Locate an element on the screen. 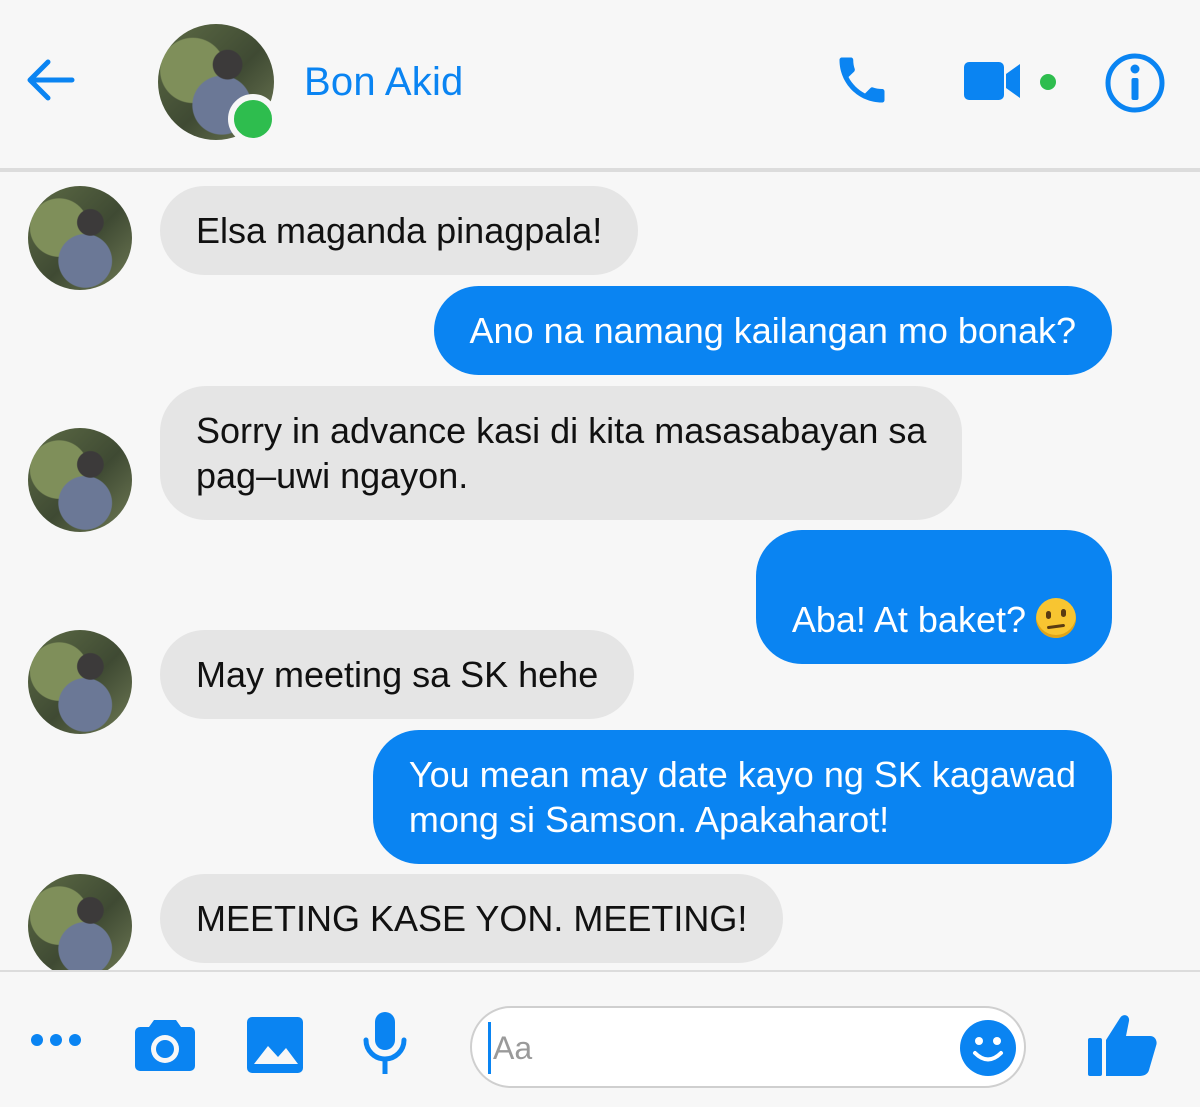  video-active-dot is located at coordinates (1048, 82).